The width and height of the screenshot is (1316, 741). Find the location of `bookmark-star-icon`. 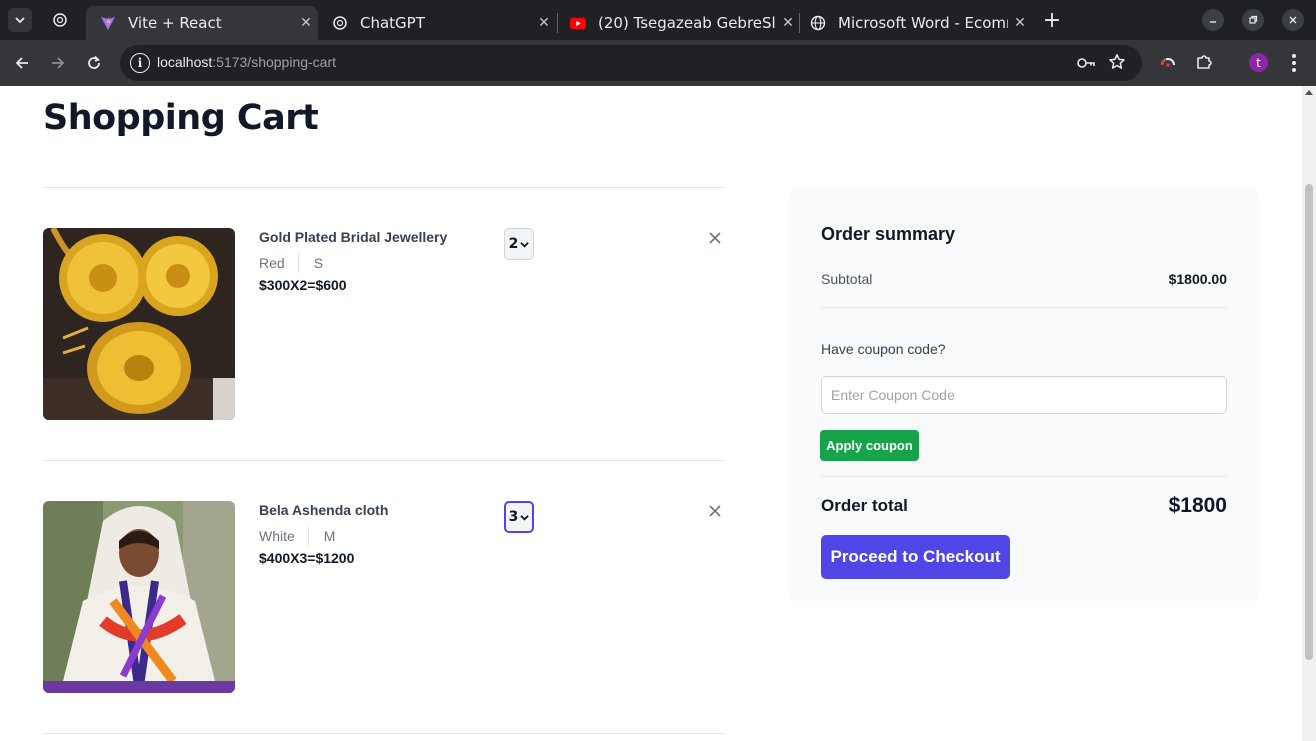

bookmark-star-icon is located at coordinates (1118, 63).